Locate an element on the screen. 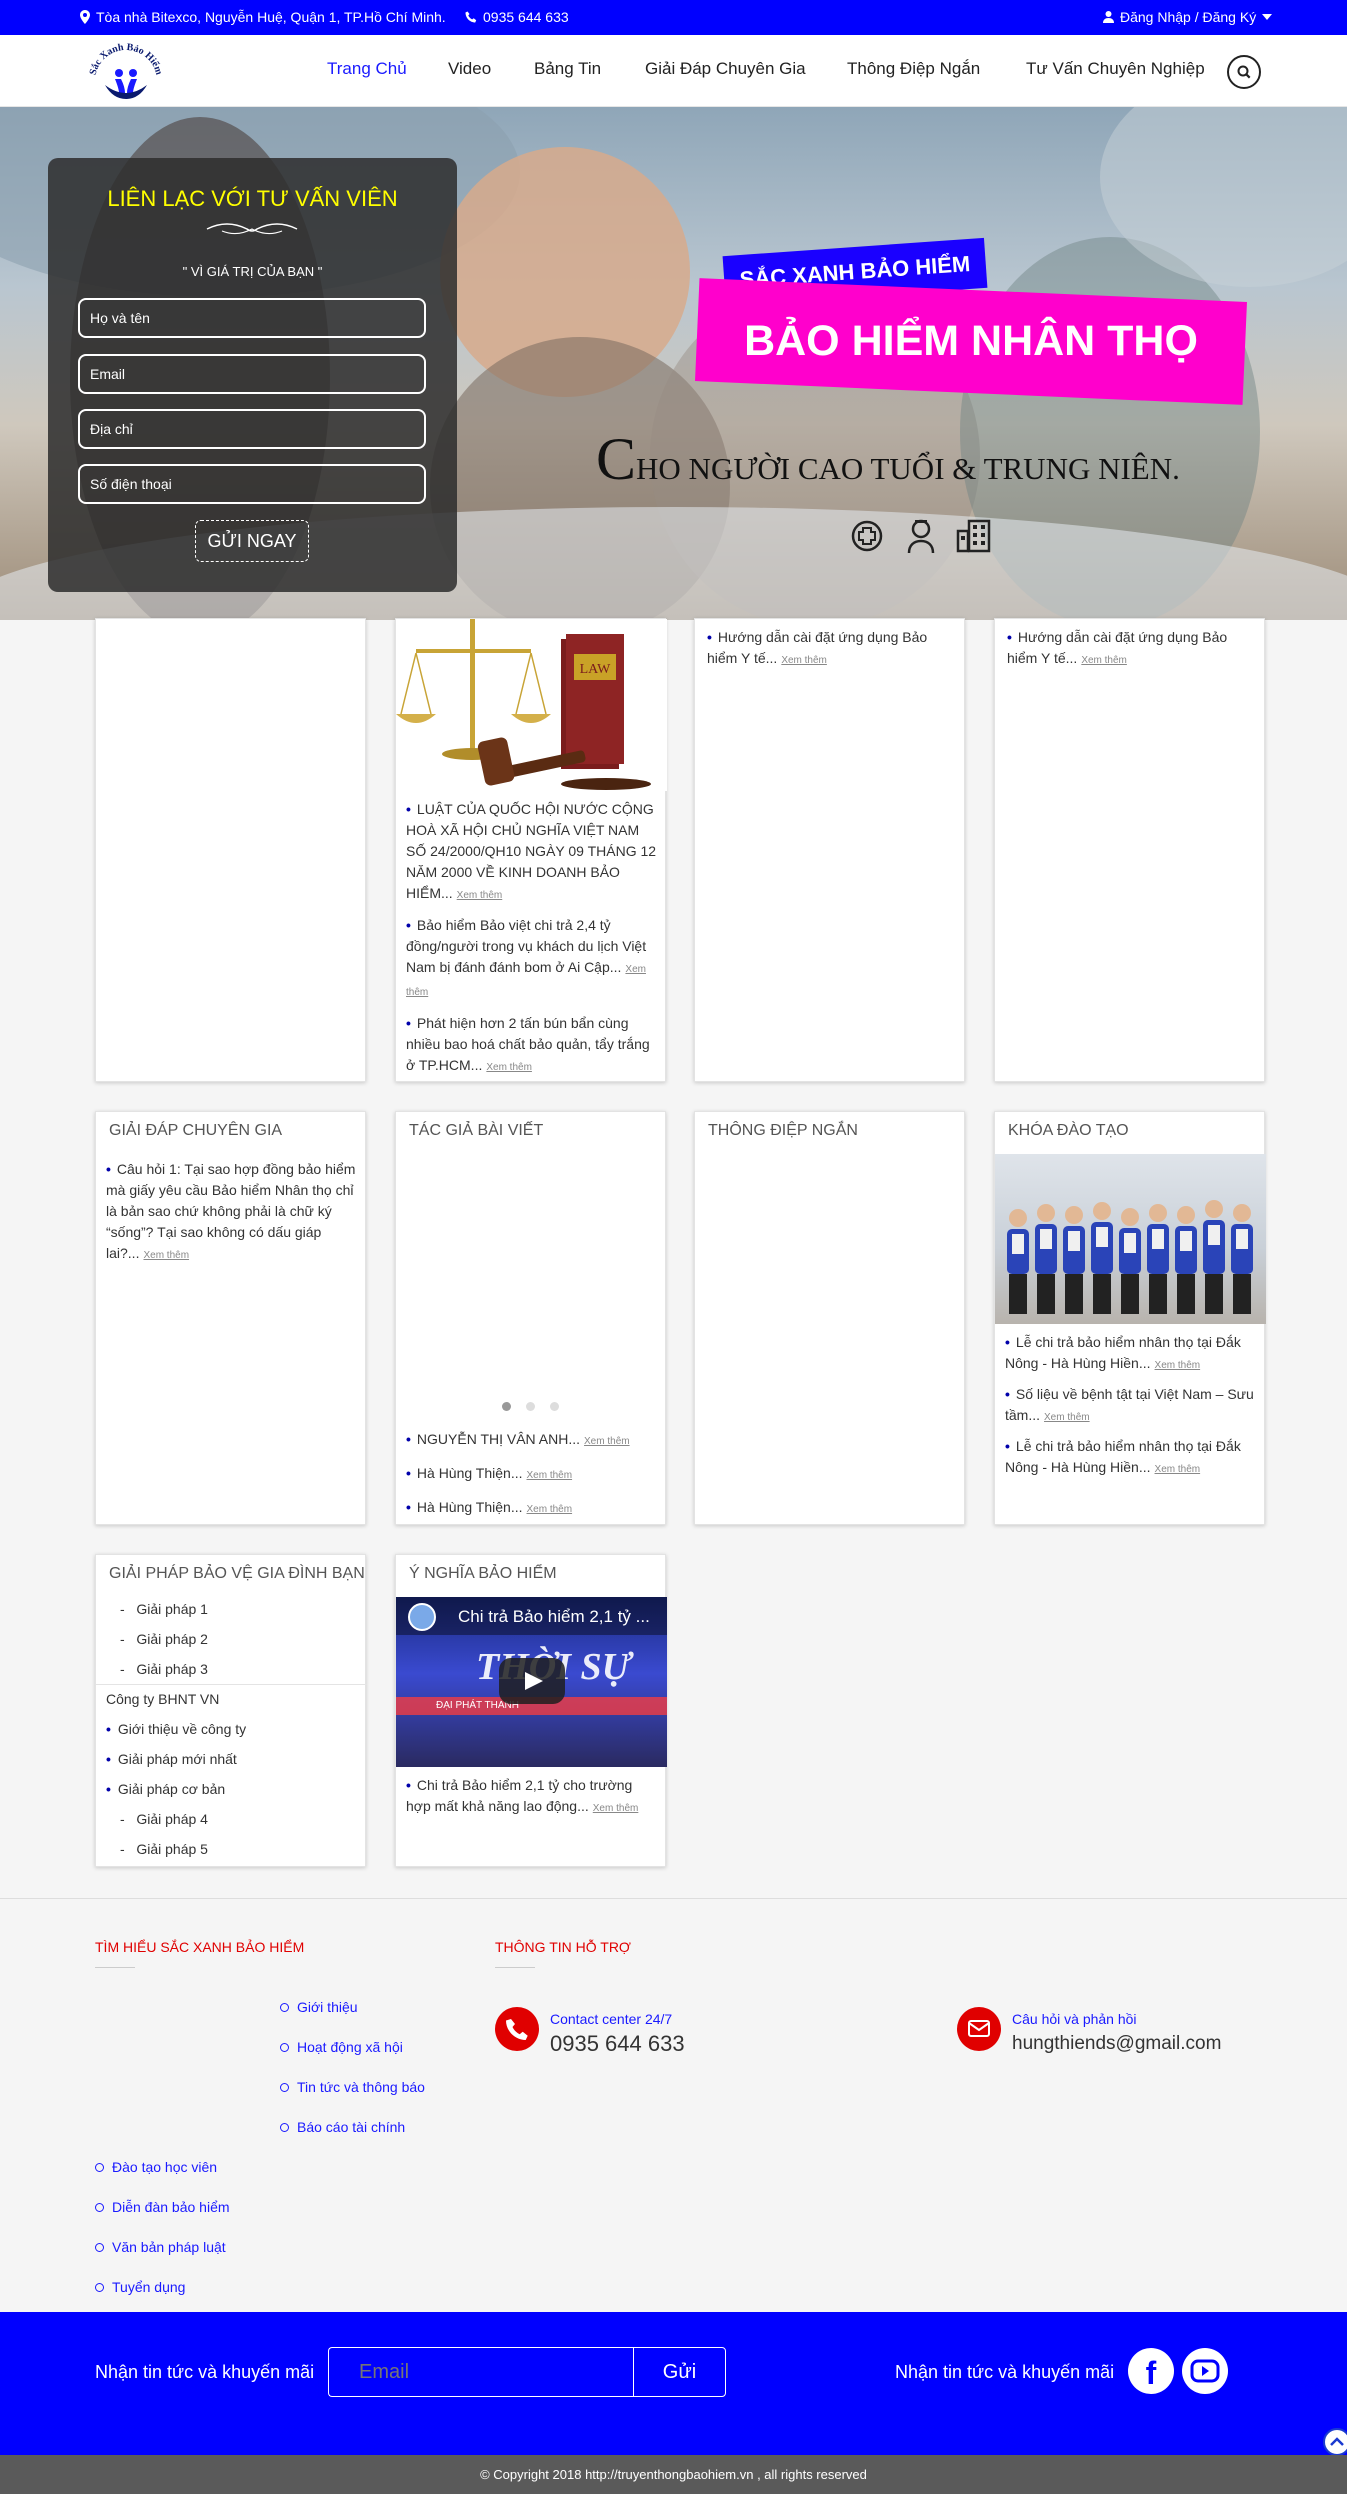 This screenshot has width=1347, height=2494. caret-down-icon is located at coordinates (1267, 16).